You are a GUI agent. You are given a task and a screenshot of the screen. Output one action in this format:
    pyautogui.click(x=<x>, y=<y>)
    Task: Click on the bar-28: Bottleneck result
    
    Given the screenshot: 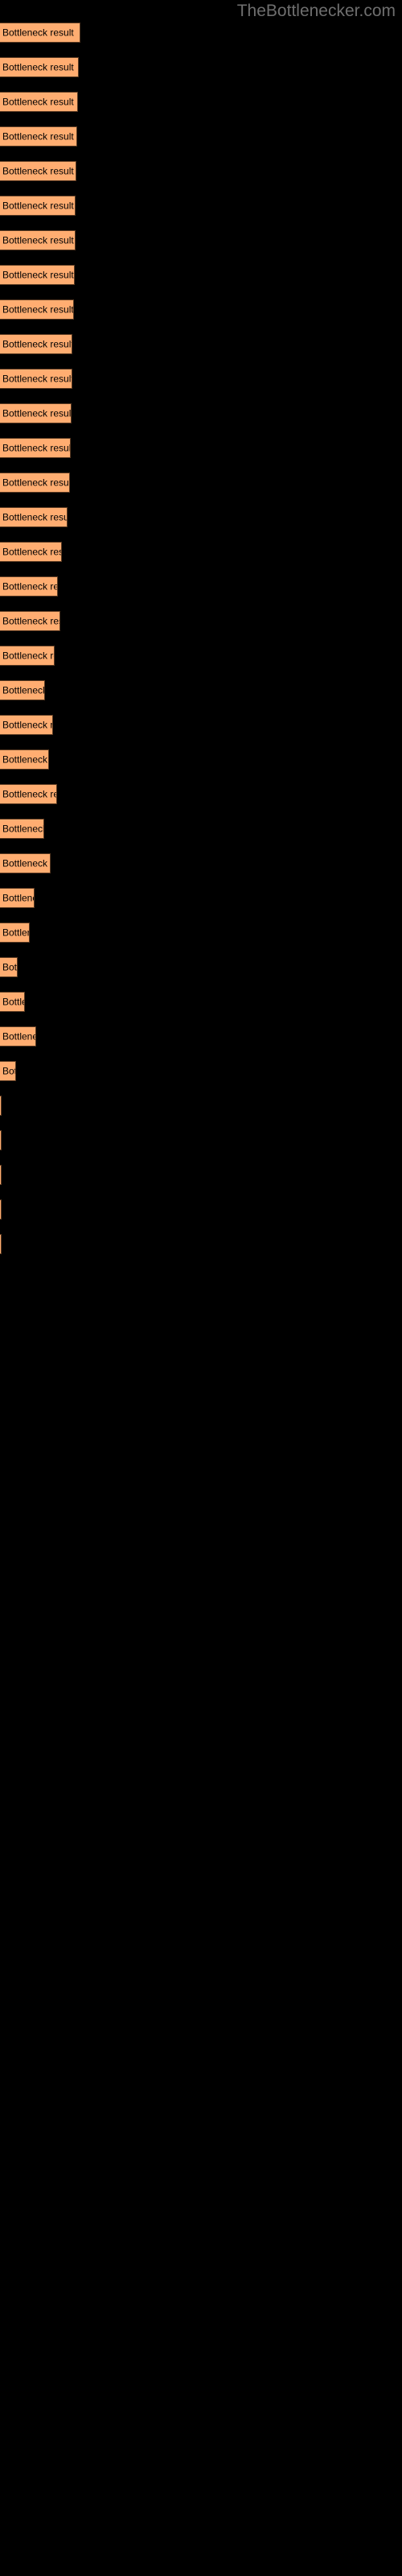 What is the action you would take?
    pyautogui.click(x=9, y=967)
    